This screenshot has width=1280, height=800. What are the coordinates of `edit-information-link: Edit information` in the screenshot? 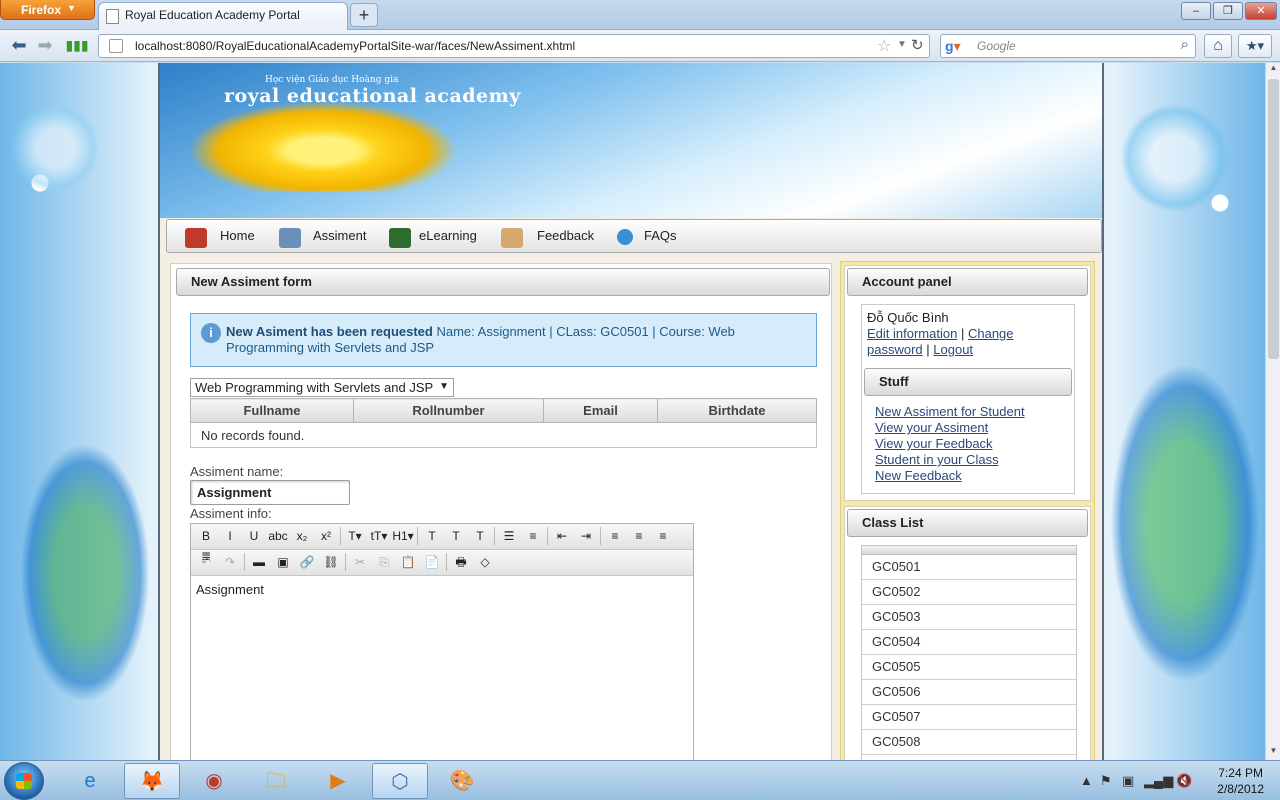 It's located at (912, 333).